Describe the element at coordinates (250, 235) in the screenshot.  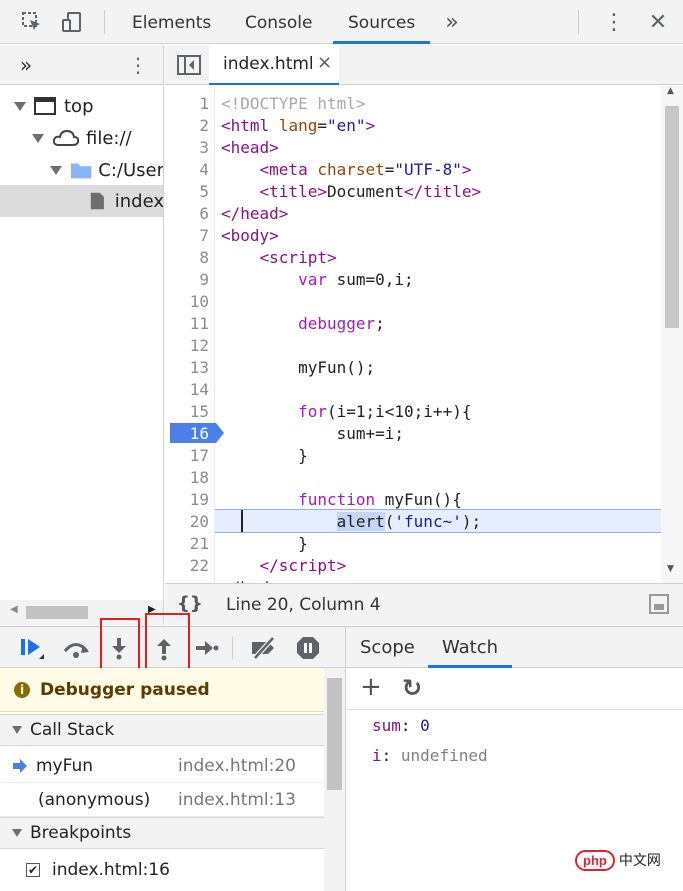
I see `code-line: <body>` at that location.